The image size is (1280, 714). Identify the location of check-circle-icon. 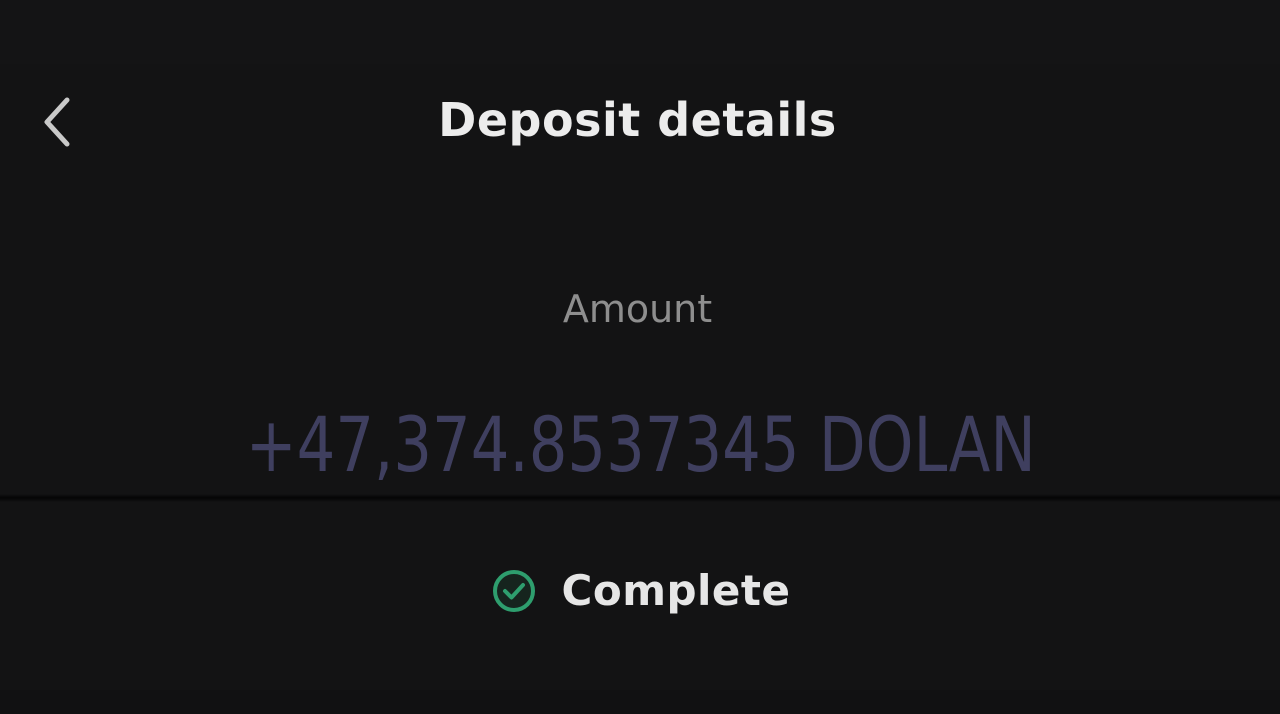
(514, 591).